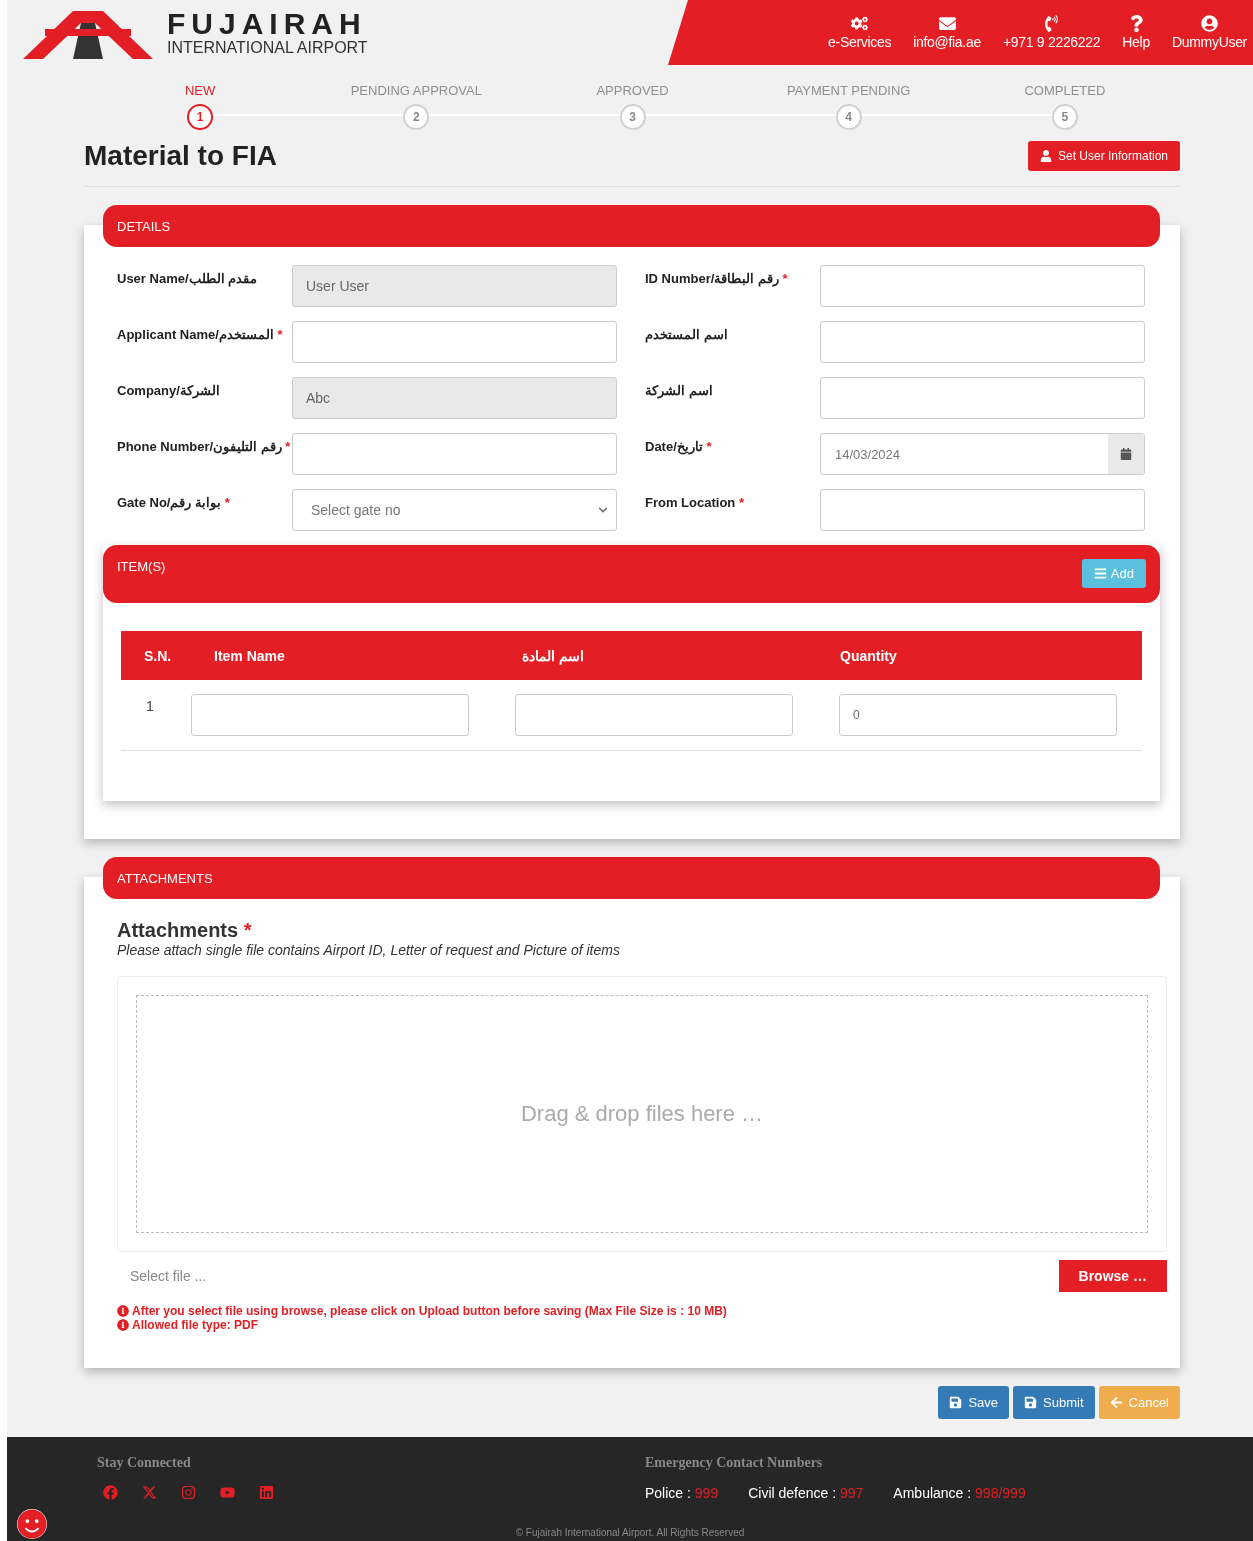 This screenshot has width=1253, height=1541. Describe the element at coordinates (978, 715) in the screenshot. I see `input-field: 0` at that location.